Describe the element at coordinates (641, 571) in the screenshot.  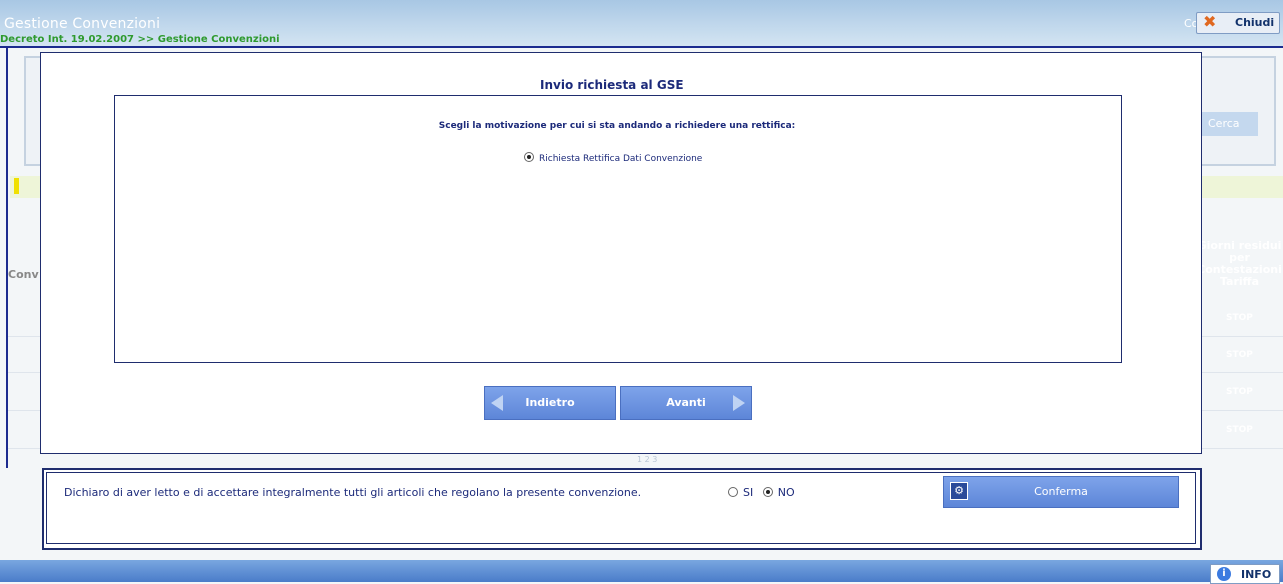
I see `footer-bar` at that location.